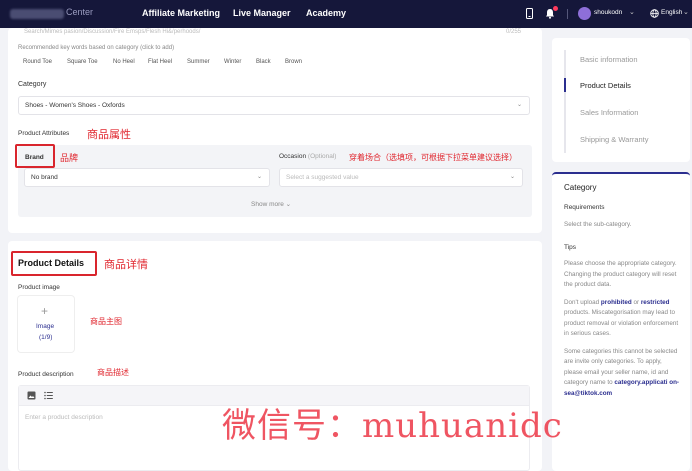  What do you see at coordinates (608, 12) in the screenshot?
I see `user-name: shoukodn` at bounding box center [608, 12].